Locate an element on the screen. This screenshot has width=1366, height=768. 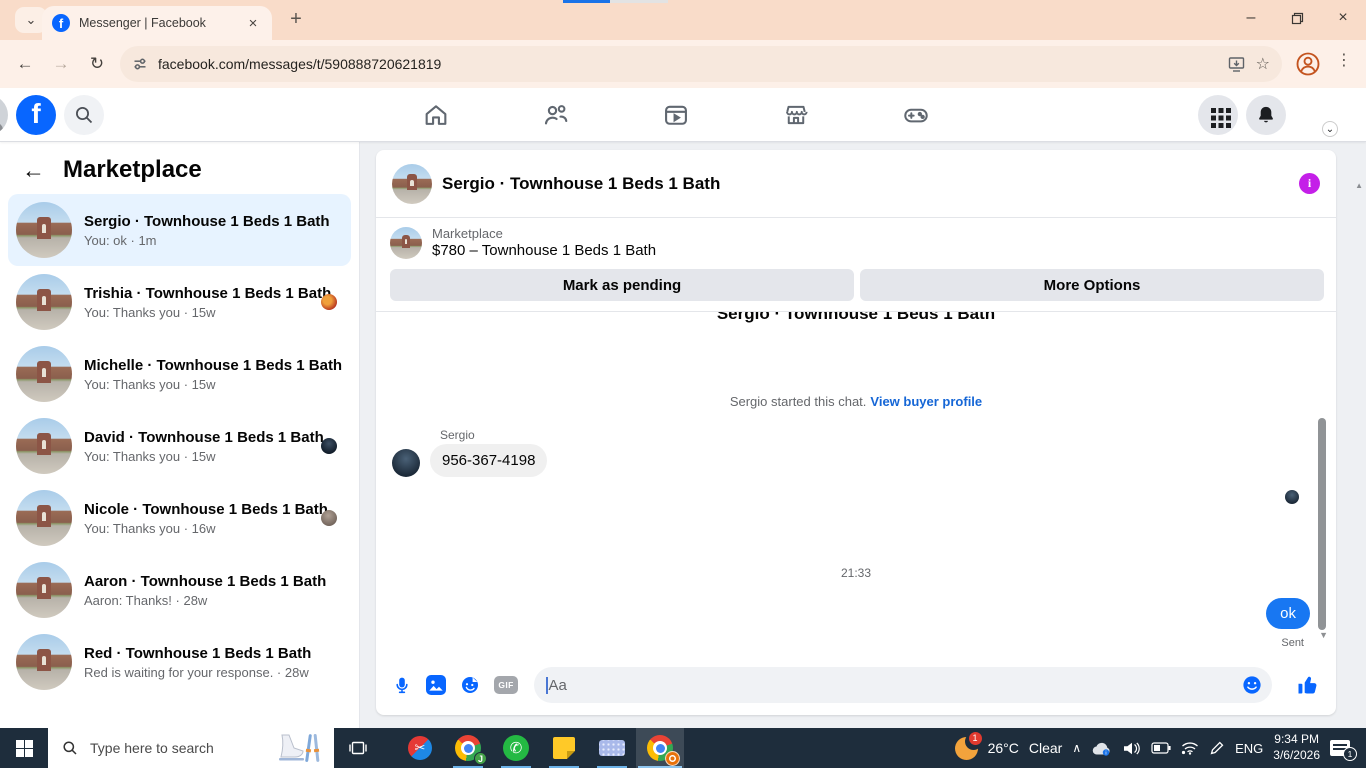
attach-image-icon is located at coordinates (436, 685).